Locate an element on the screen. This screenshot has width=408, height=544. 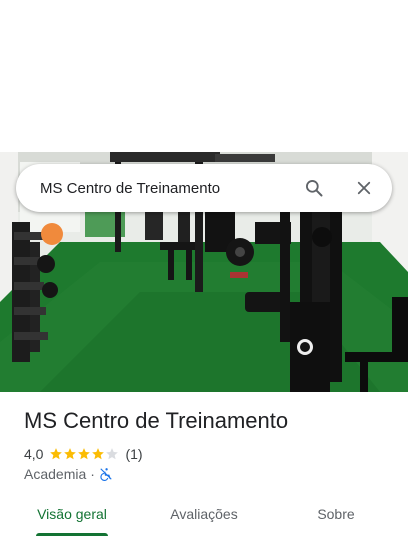
tab-about-label: Sobre is located at coordinates (336, 514).